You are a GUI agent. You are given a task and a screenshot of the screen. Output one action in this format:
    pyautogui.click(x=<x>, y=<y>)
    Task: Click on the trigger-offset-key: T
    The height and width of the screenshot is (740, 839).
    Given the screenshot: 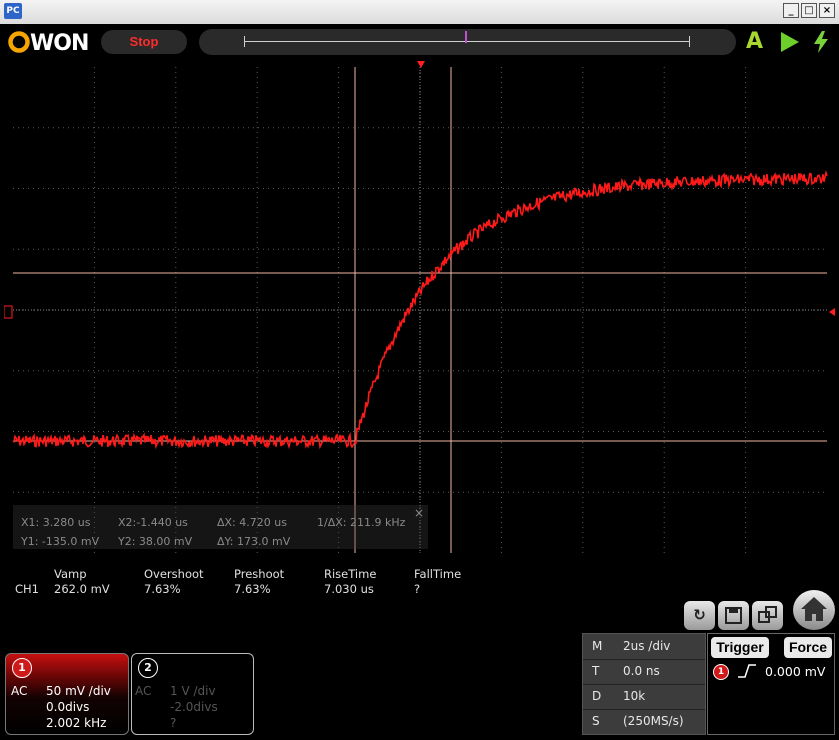 What is the action you would take?
    pyautogui.click(x=596, y=671)
    